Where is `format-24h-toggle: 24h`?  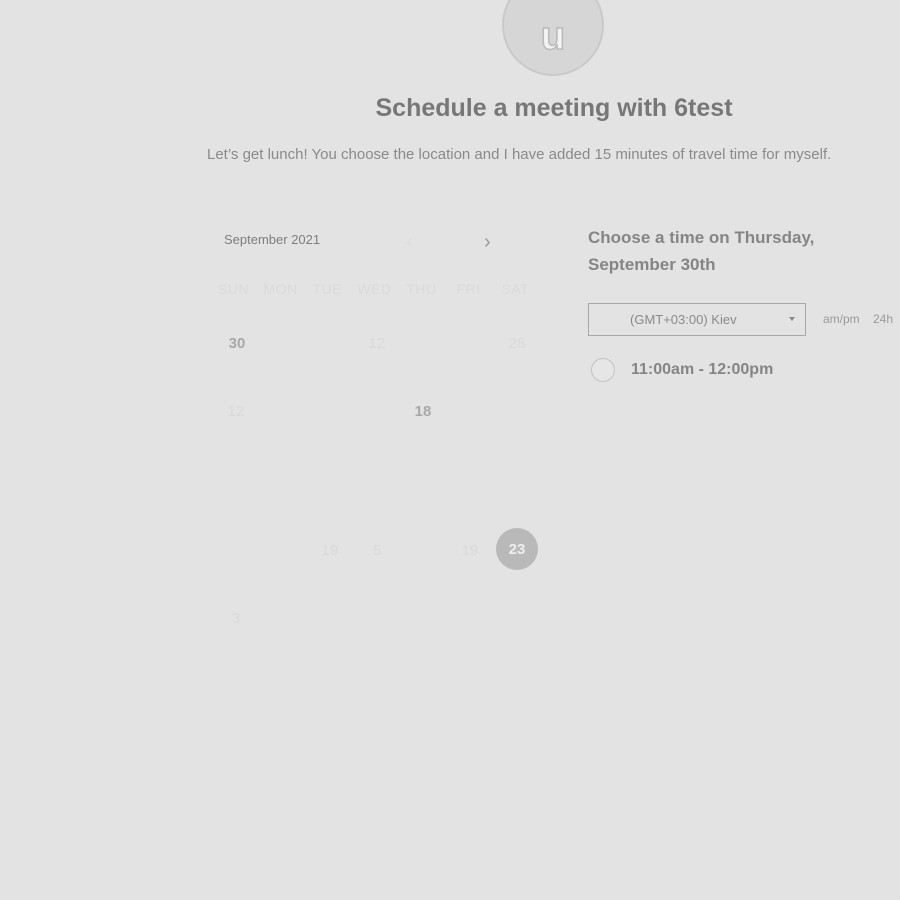
format-24h-toggle: 24h is located at coordinates (883, 319).